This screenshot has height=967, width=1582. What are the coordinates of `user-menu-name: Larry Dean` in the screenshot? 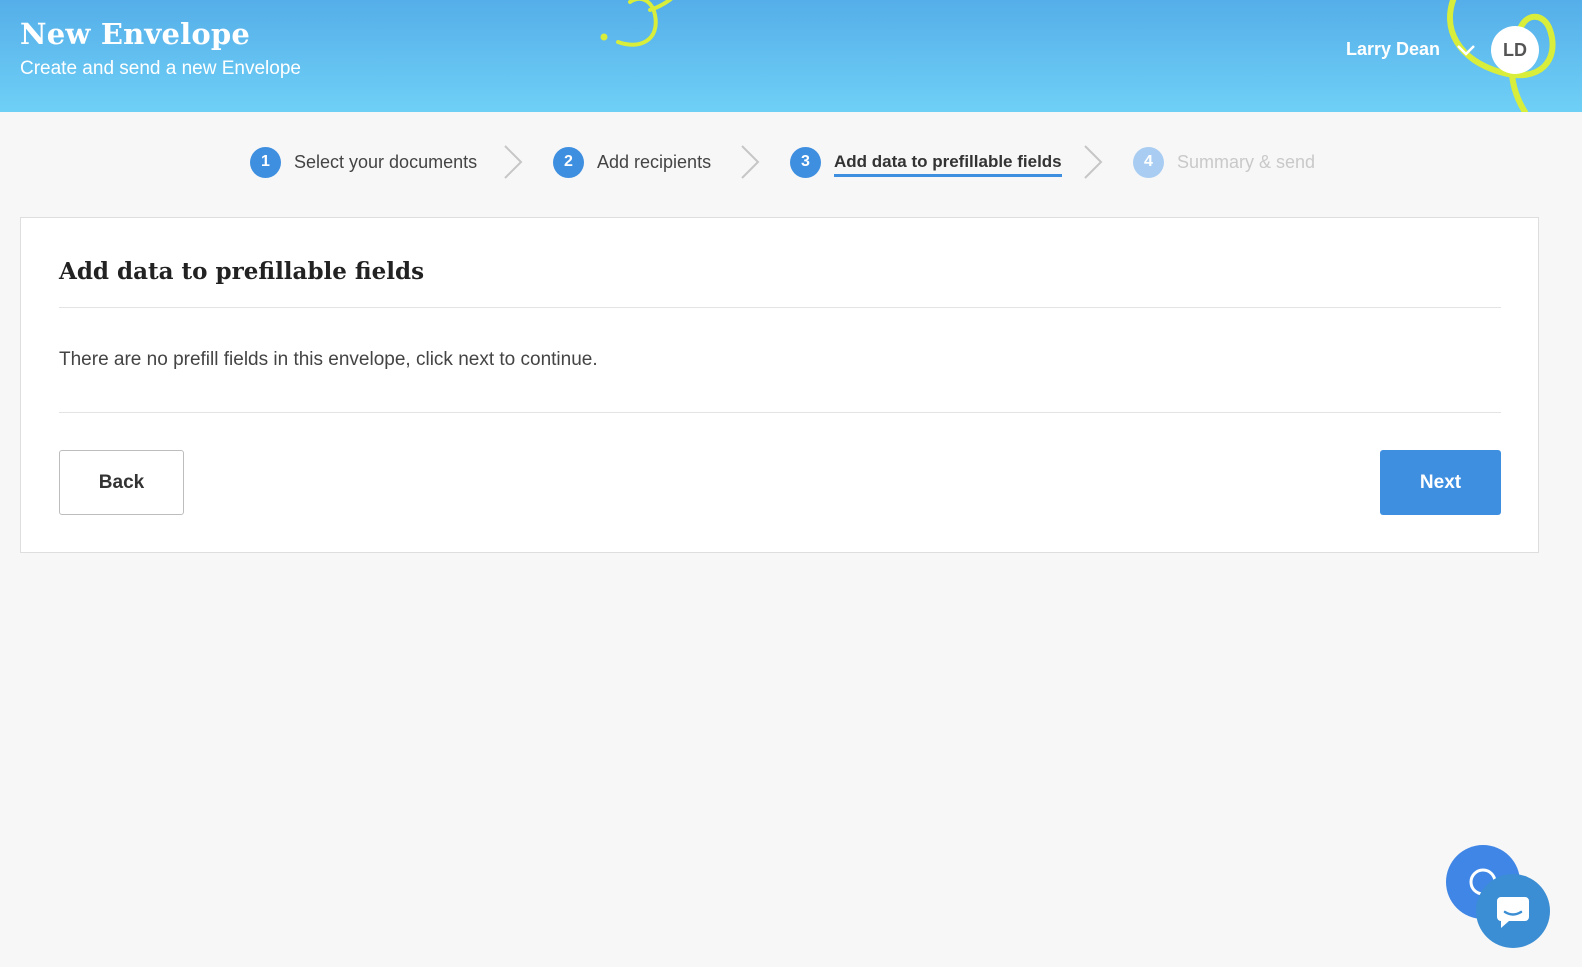 It's located at (1393, 49).